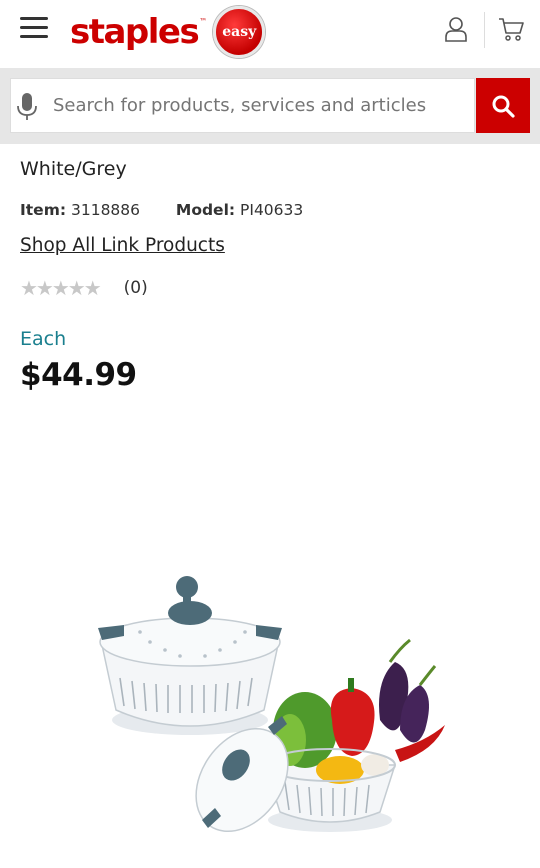  What do you see at coordinates (122, 245) in the screenshot?
I see `shop-all-link-products-link: Shop All Link Products` at bounding box center [122, 245].